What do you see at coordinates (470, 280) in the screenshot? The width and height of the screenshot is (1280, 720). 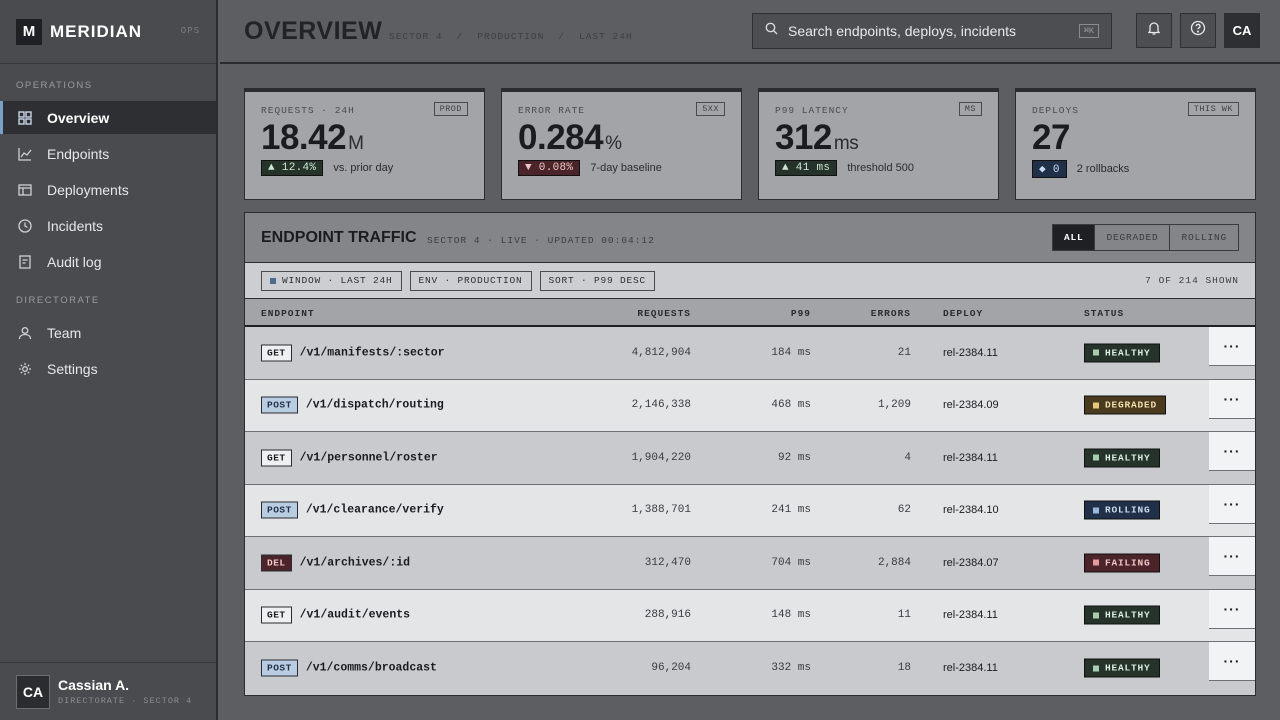 I see `chip-env: ENV · PRODUCTION` at bounding box center [470, 280].